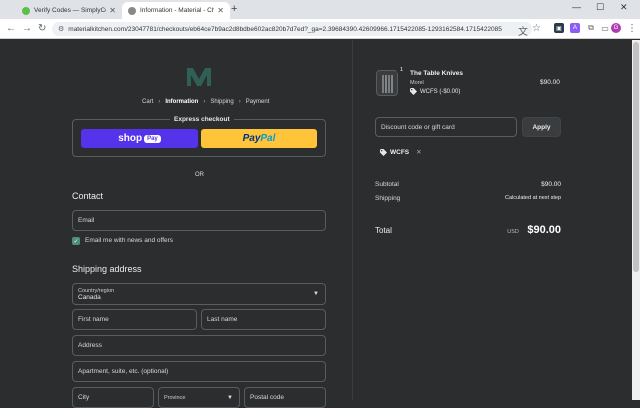  Describe the element at coordinates (61, 29) in the screenshot. I see `site-info-icon: ⚙` at that location.